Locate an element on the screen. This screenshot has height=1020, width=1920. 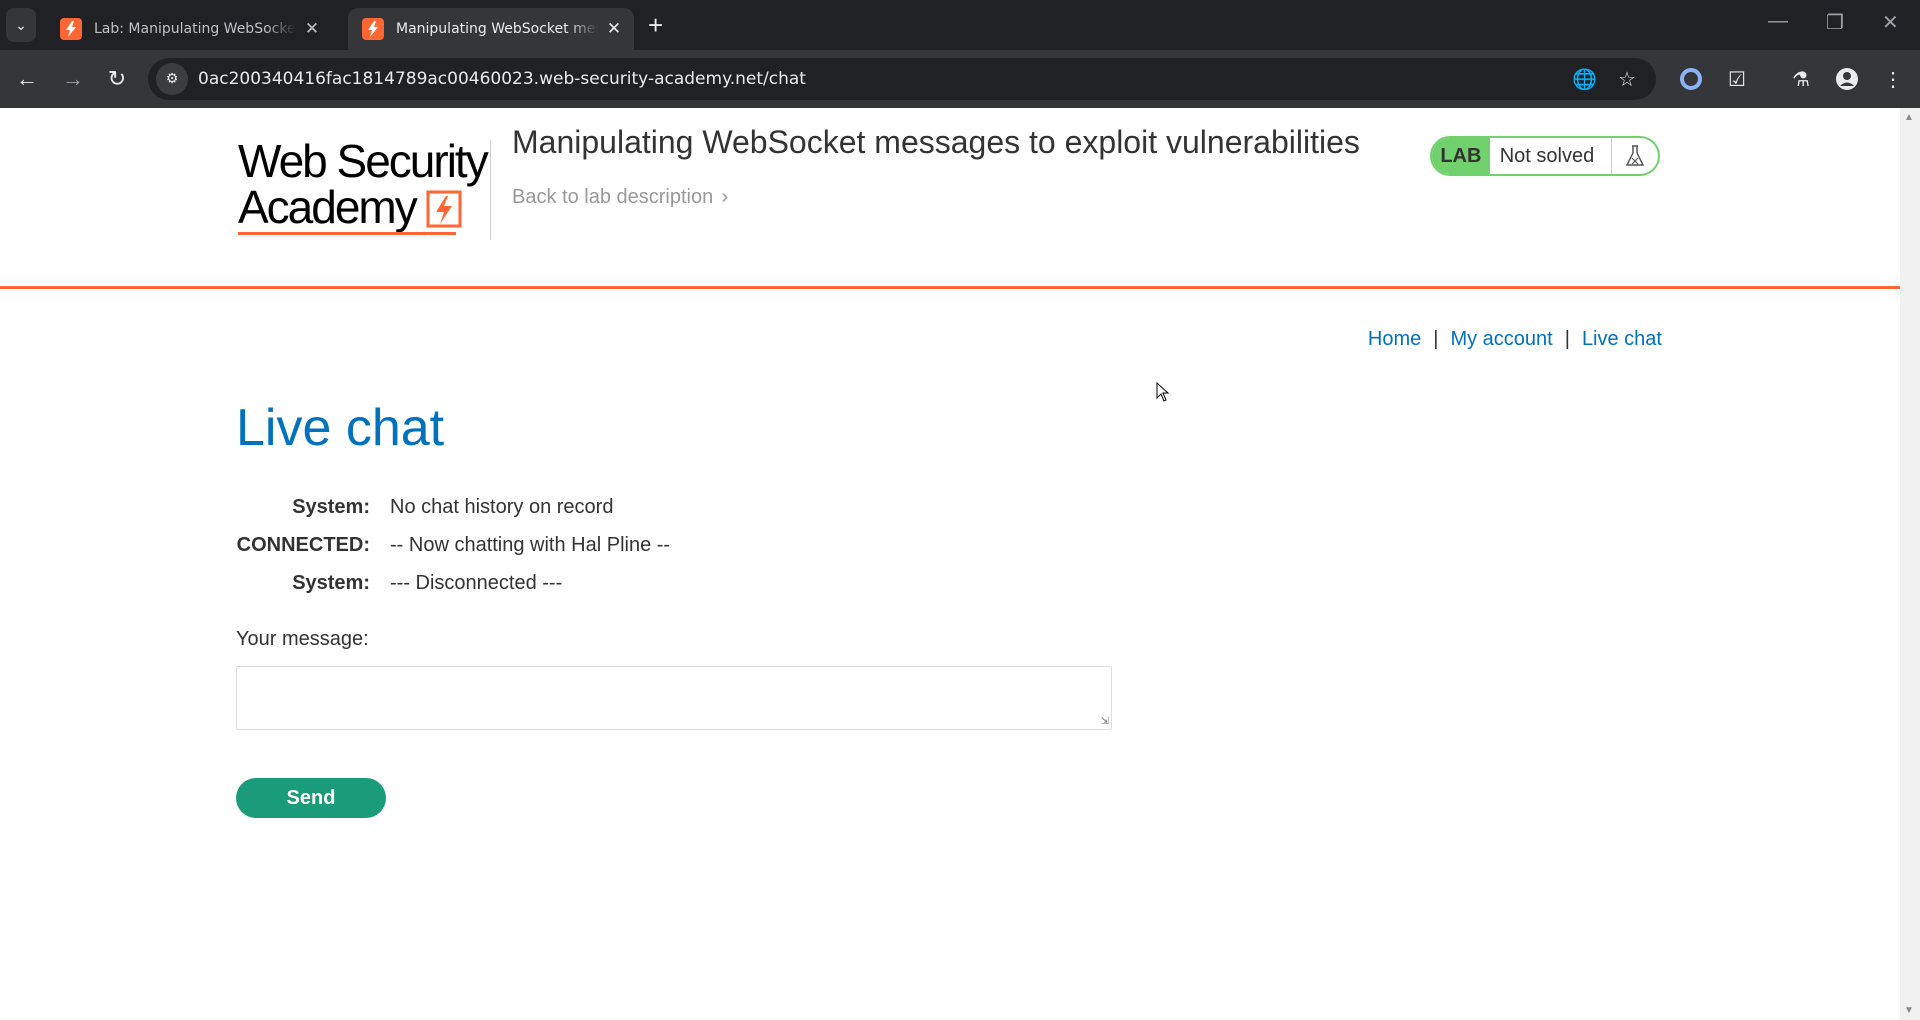
page-title: Live chat is located at coordinates (340, 428).